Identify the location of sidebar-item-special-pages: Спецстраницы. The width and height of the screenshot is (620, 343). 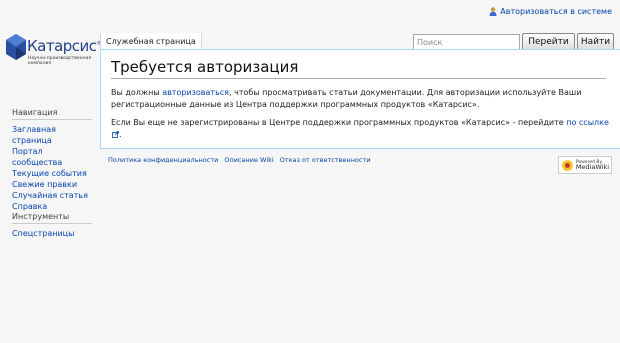
(52, 233).